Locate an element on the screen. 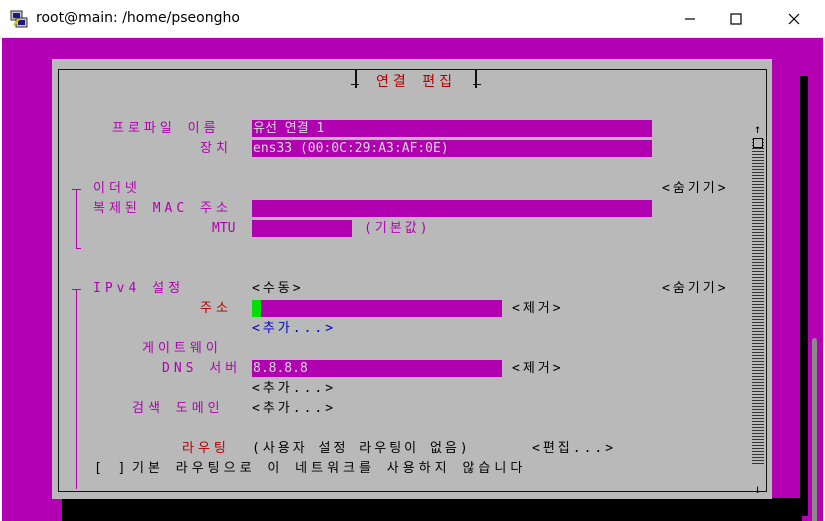 This screenshot has width=825, height=521. maximize-button is located at coordinates (736, 19).